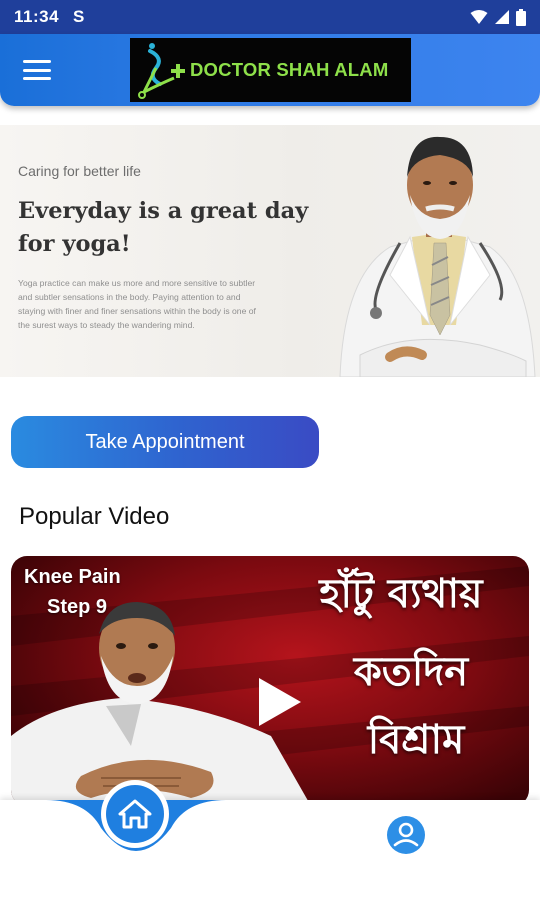 Image resolution: width=540 pixels, height=900 pixels. Describe the element at coordinates (521, 17) in the screenshot. I see `battery-icon` at that location.